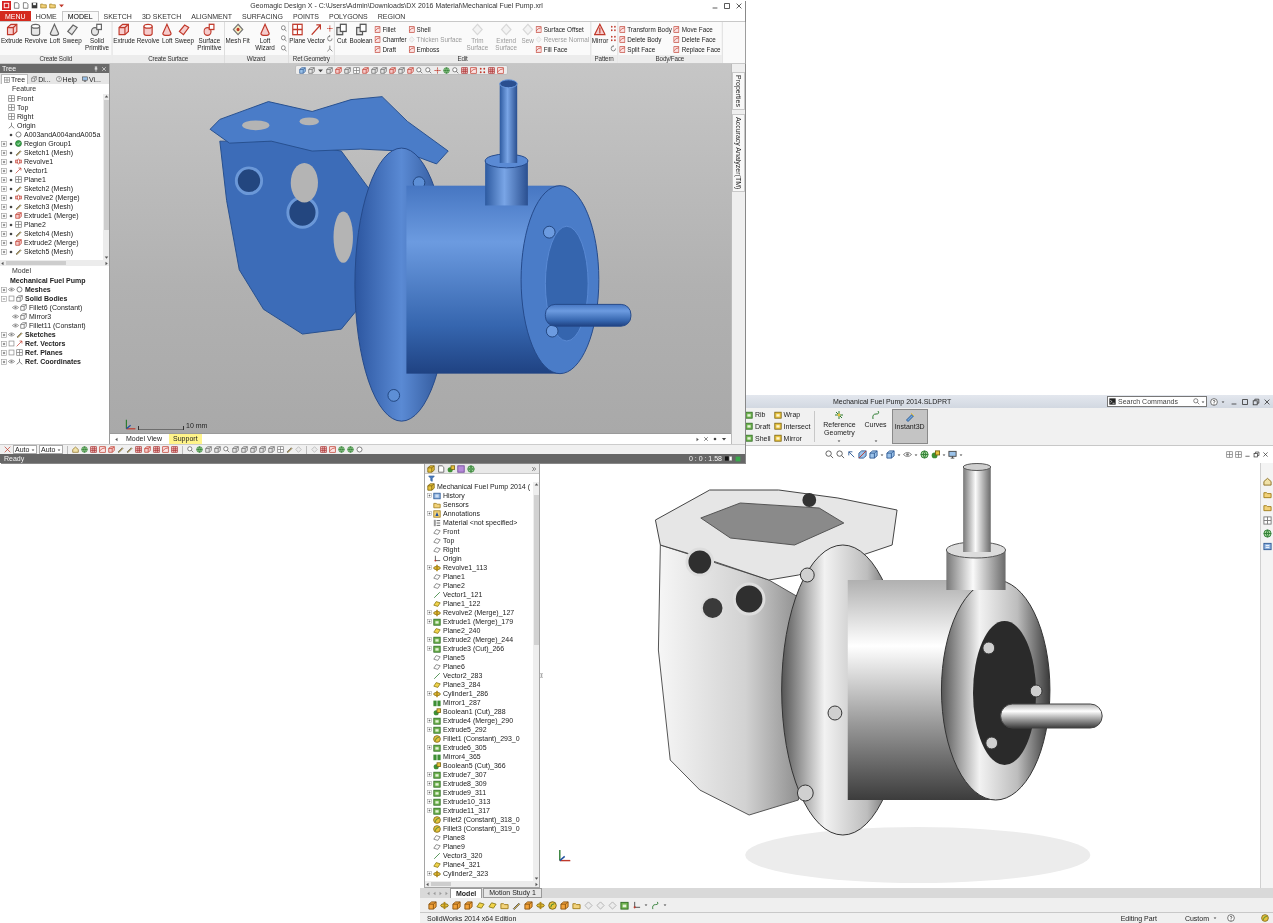 This screenshot has height=923, width=1273. What do you see at coordinates (1256, 401) in the screenshot?
I see `restore-icon` at bounding box center [1256, 401].